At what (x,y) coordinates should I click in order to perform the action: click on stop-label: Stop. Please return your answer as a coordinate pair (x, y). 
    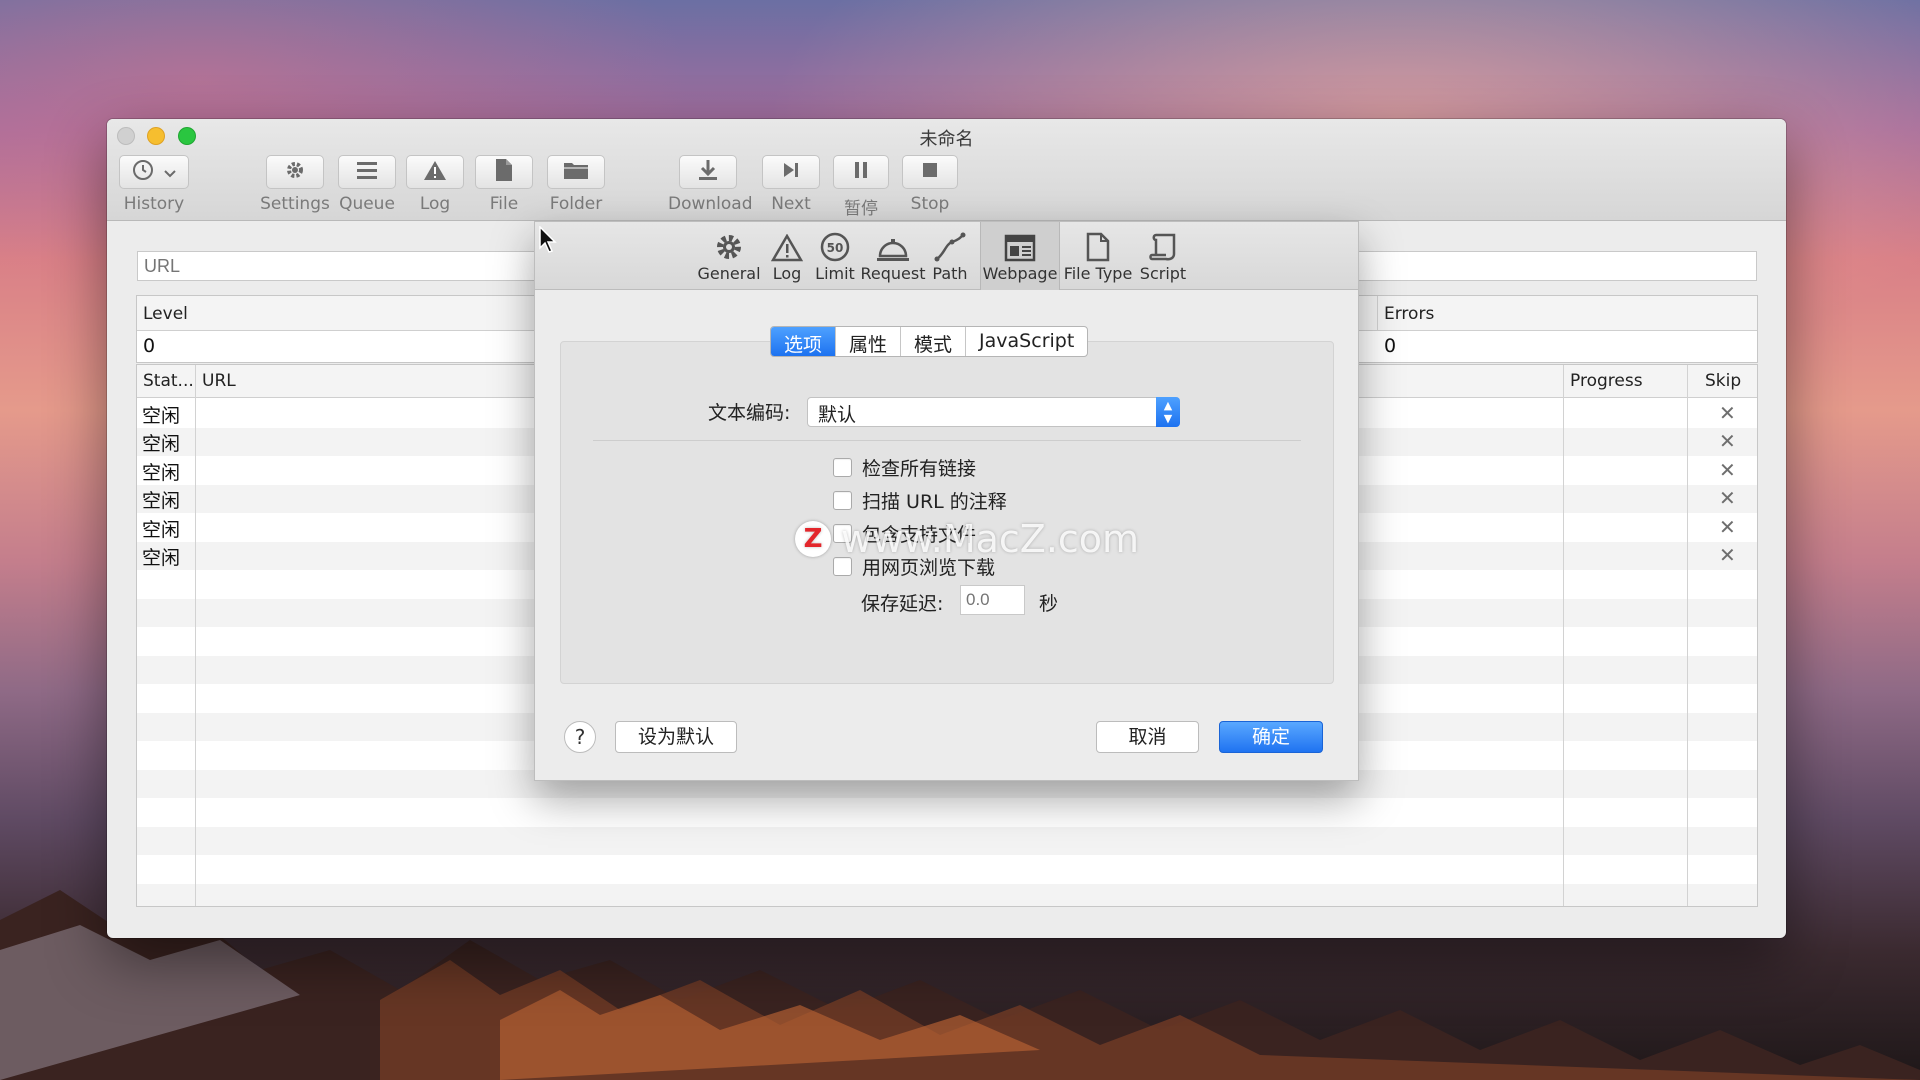
    Looking at the image, I should click on (930, 204).